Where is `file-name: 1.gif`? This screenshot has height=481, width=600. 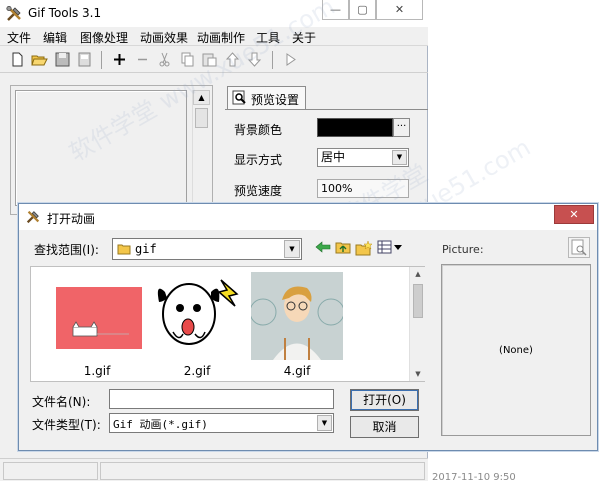
file-name: 1.gif is located at coordinates (97, 371).